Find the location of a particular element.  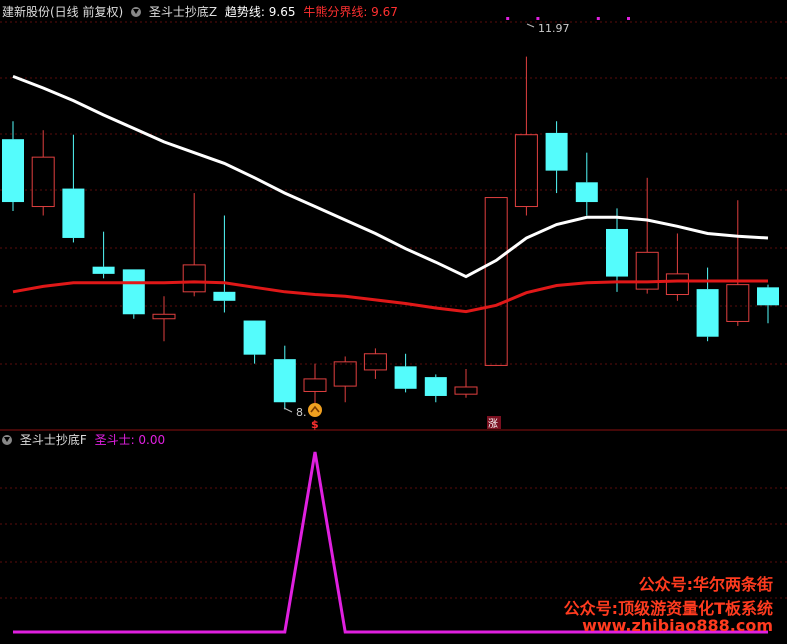

stock-title: 建新股份(日线 前复权) is located at coordinates (63, 12).